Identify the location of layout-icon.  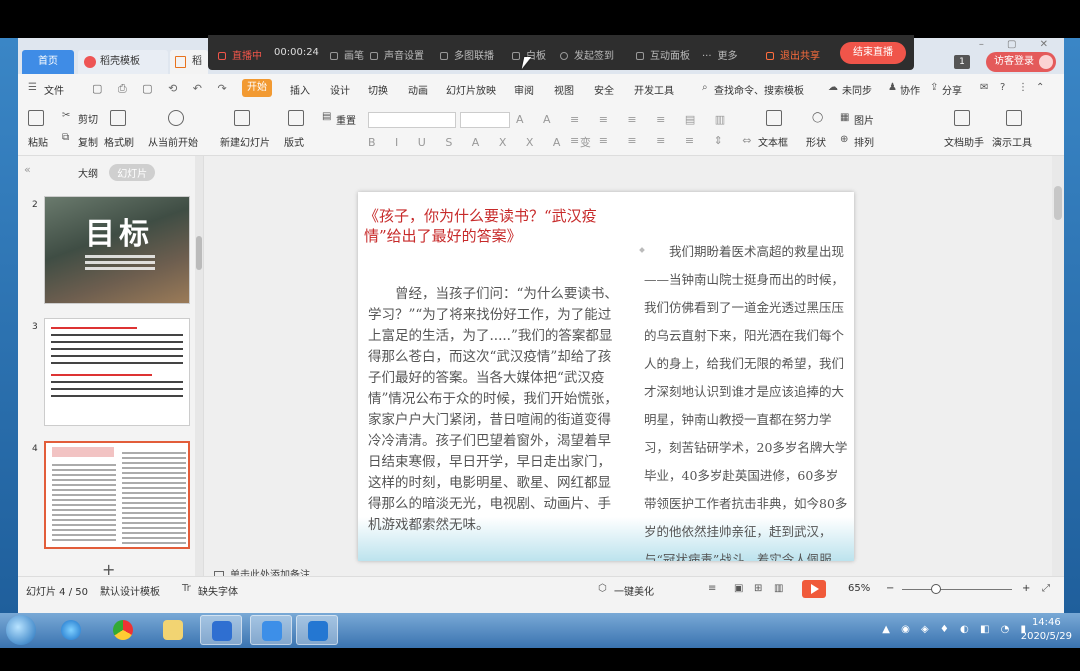
(296, 118).